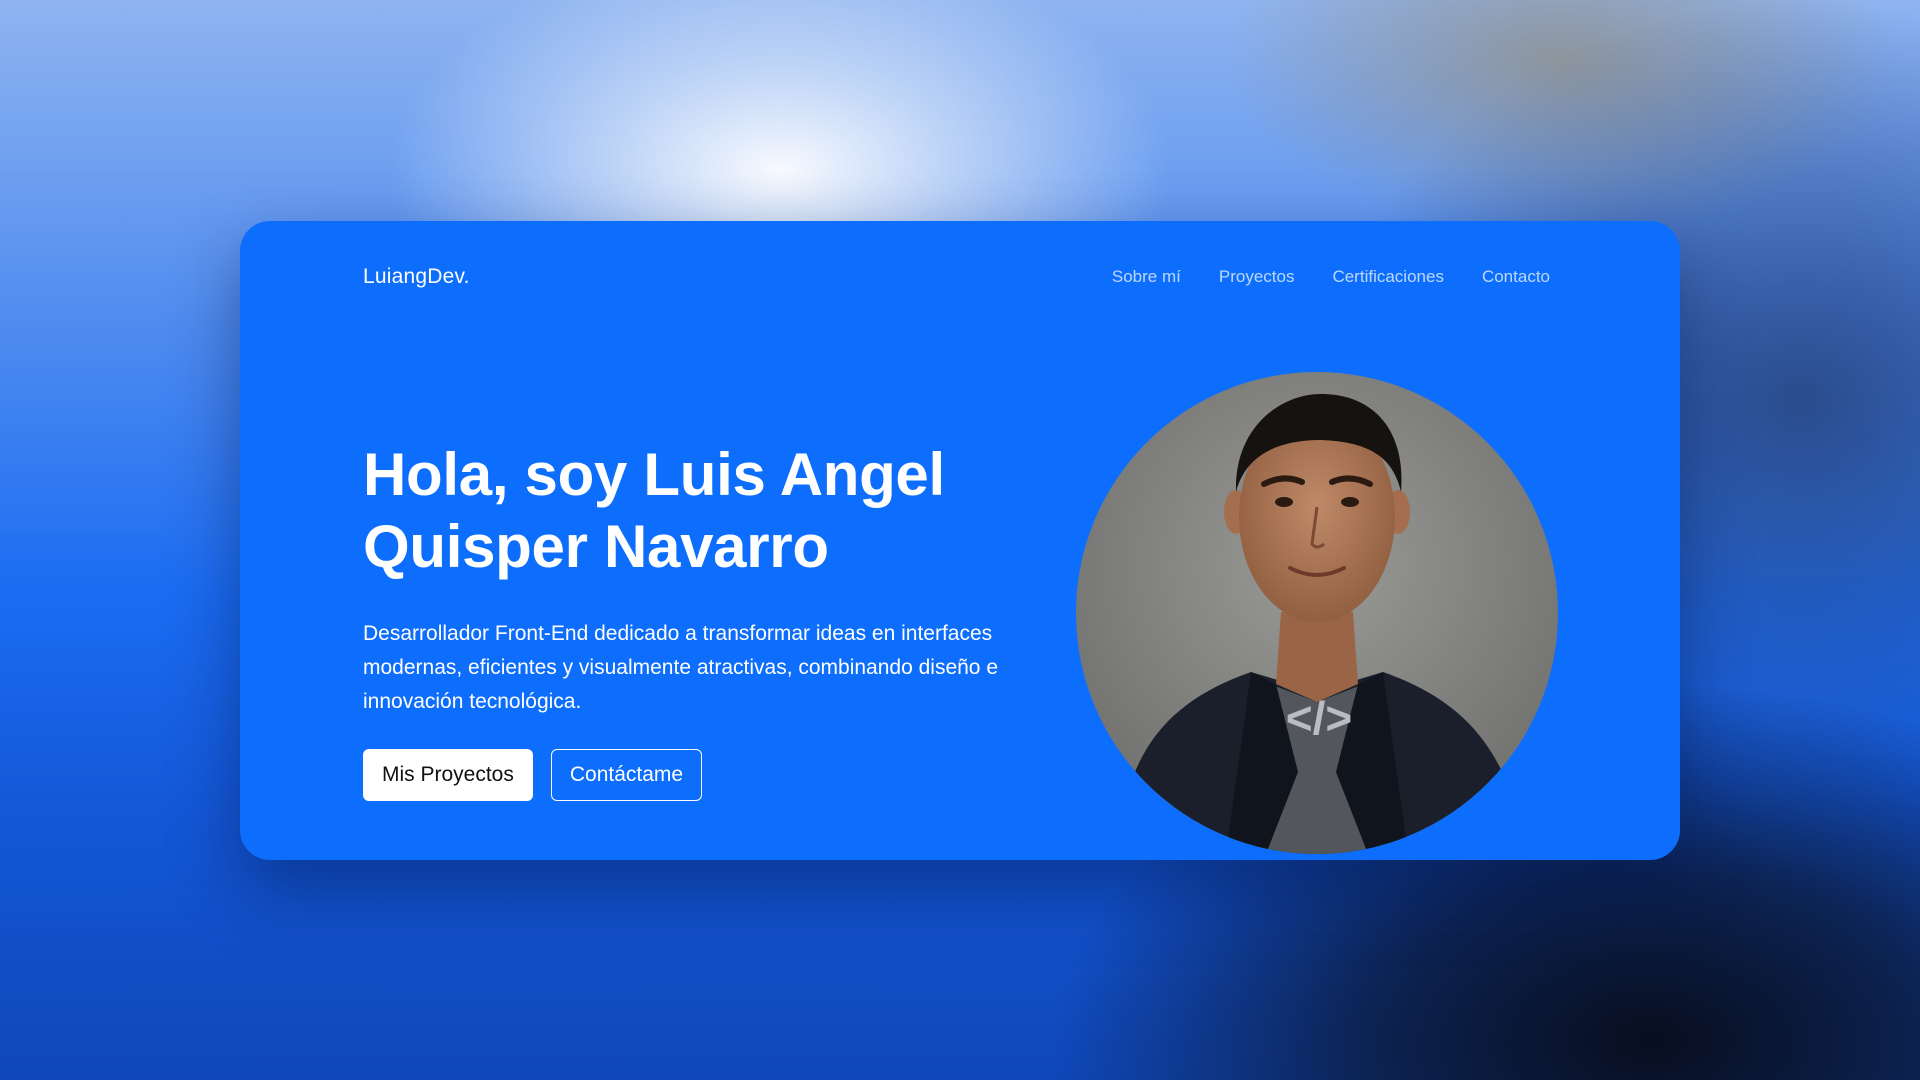  I want to click on brand-logo: LuiangDev., so click(416, 277).